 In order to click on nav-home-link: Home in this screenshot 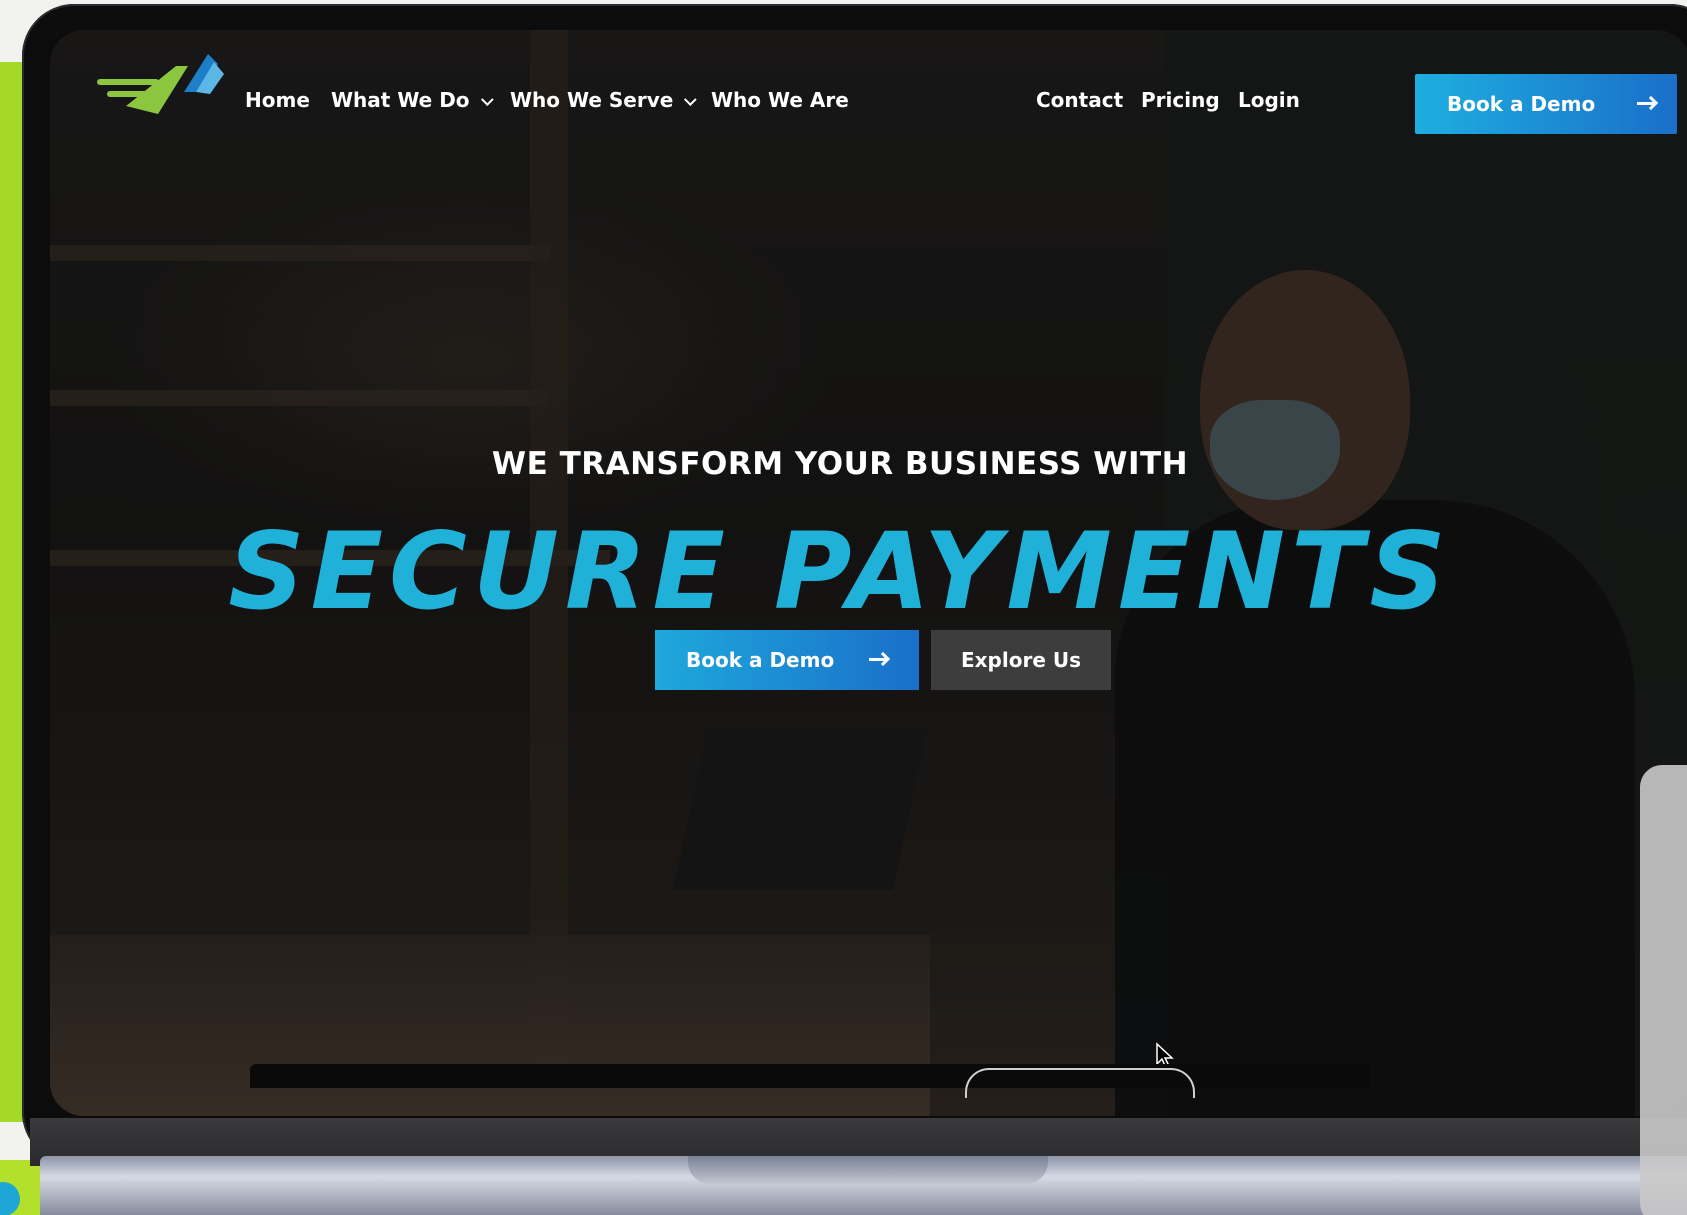, I will do `click(277, 100)`.